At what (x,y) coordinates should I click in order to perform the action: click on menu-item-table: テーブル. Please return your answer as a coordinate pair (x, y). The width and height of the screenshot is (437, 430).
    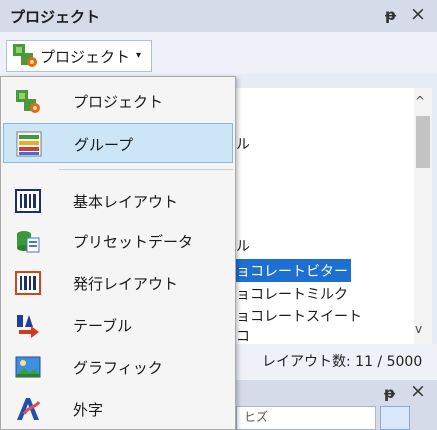
    Looking at the image, I should click on (118, 325).